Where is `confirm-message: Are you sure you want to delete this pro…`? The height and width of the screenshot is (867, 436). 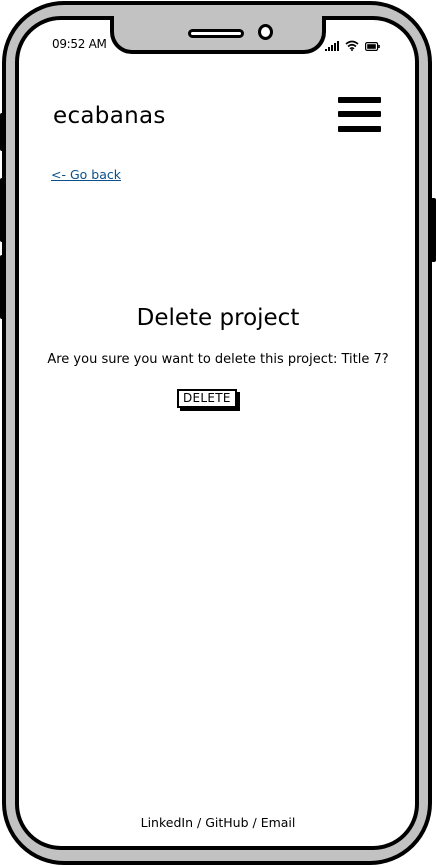
confirm-message: Are you sure you want to delete this pro… is located at coordinates (218, 359).